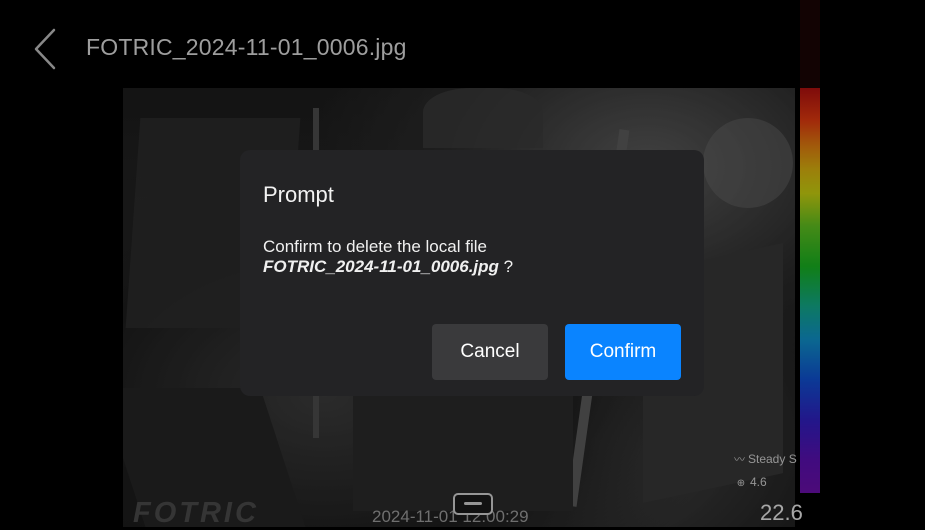 The height and width of the screenshot is (530, 925). What do you see at coordinates (381, 266) in the screenshot?
I see `dialog-filename: FOTRIC_2024-11-01_0006.jpg` at bounding box center [381, 266].